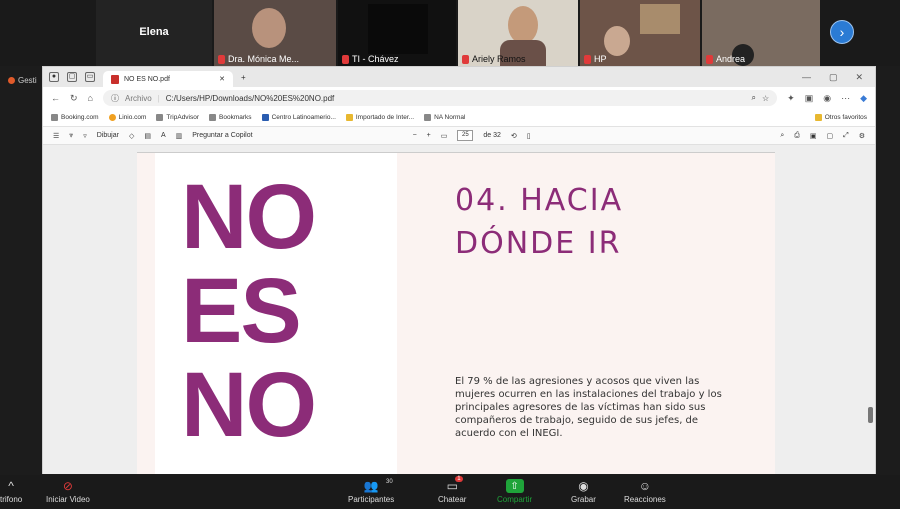 The image size is (900, 509). I want to click on filter-icon: ⩔, so click(71, 136).